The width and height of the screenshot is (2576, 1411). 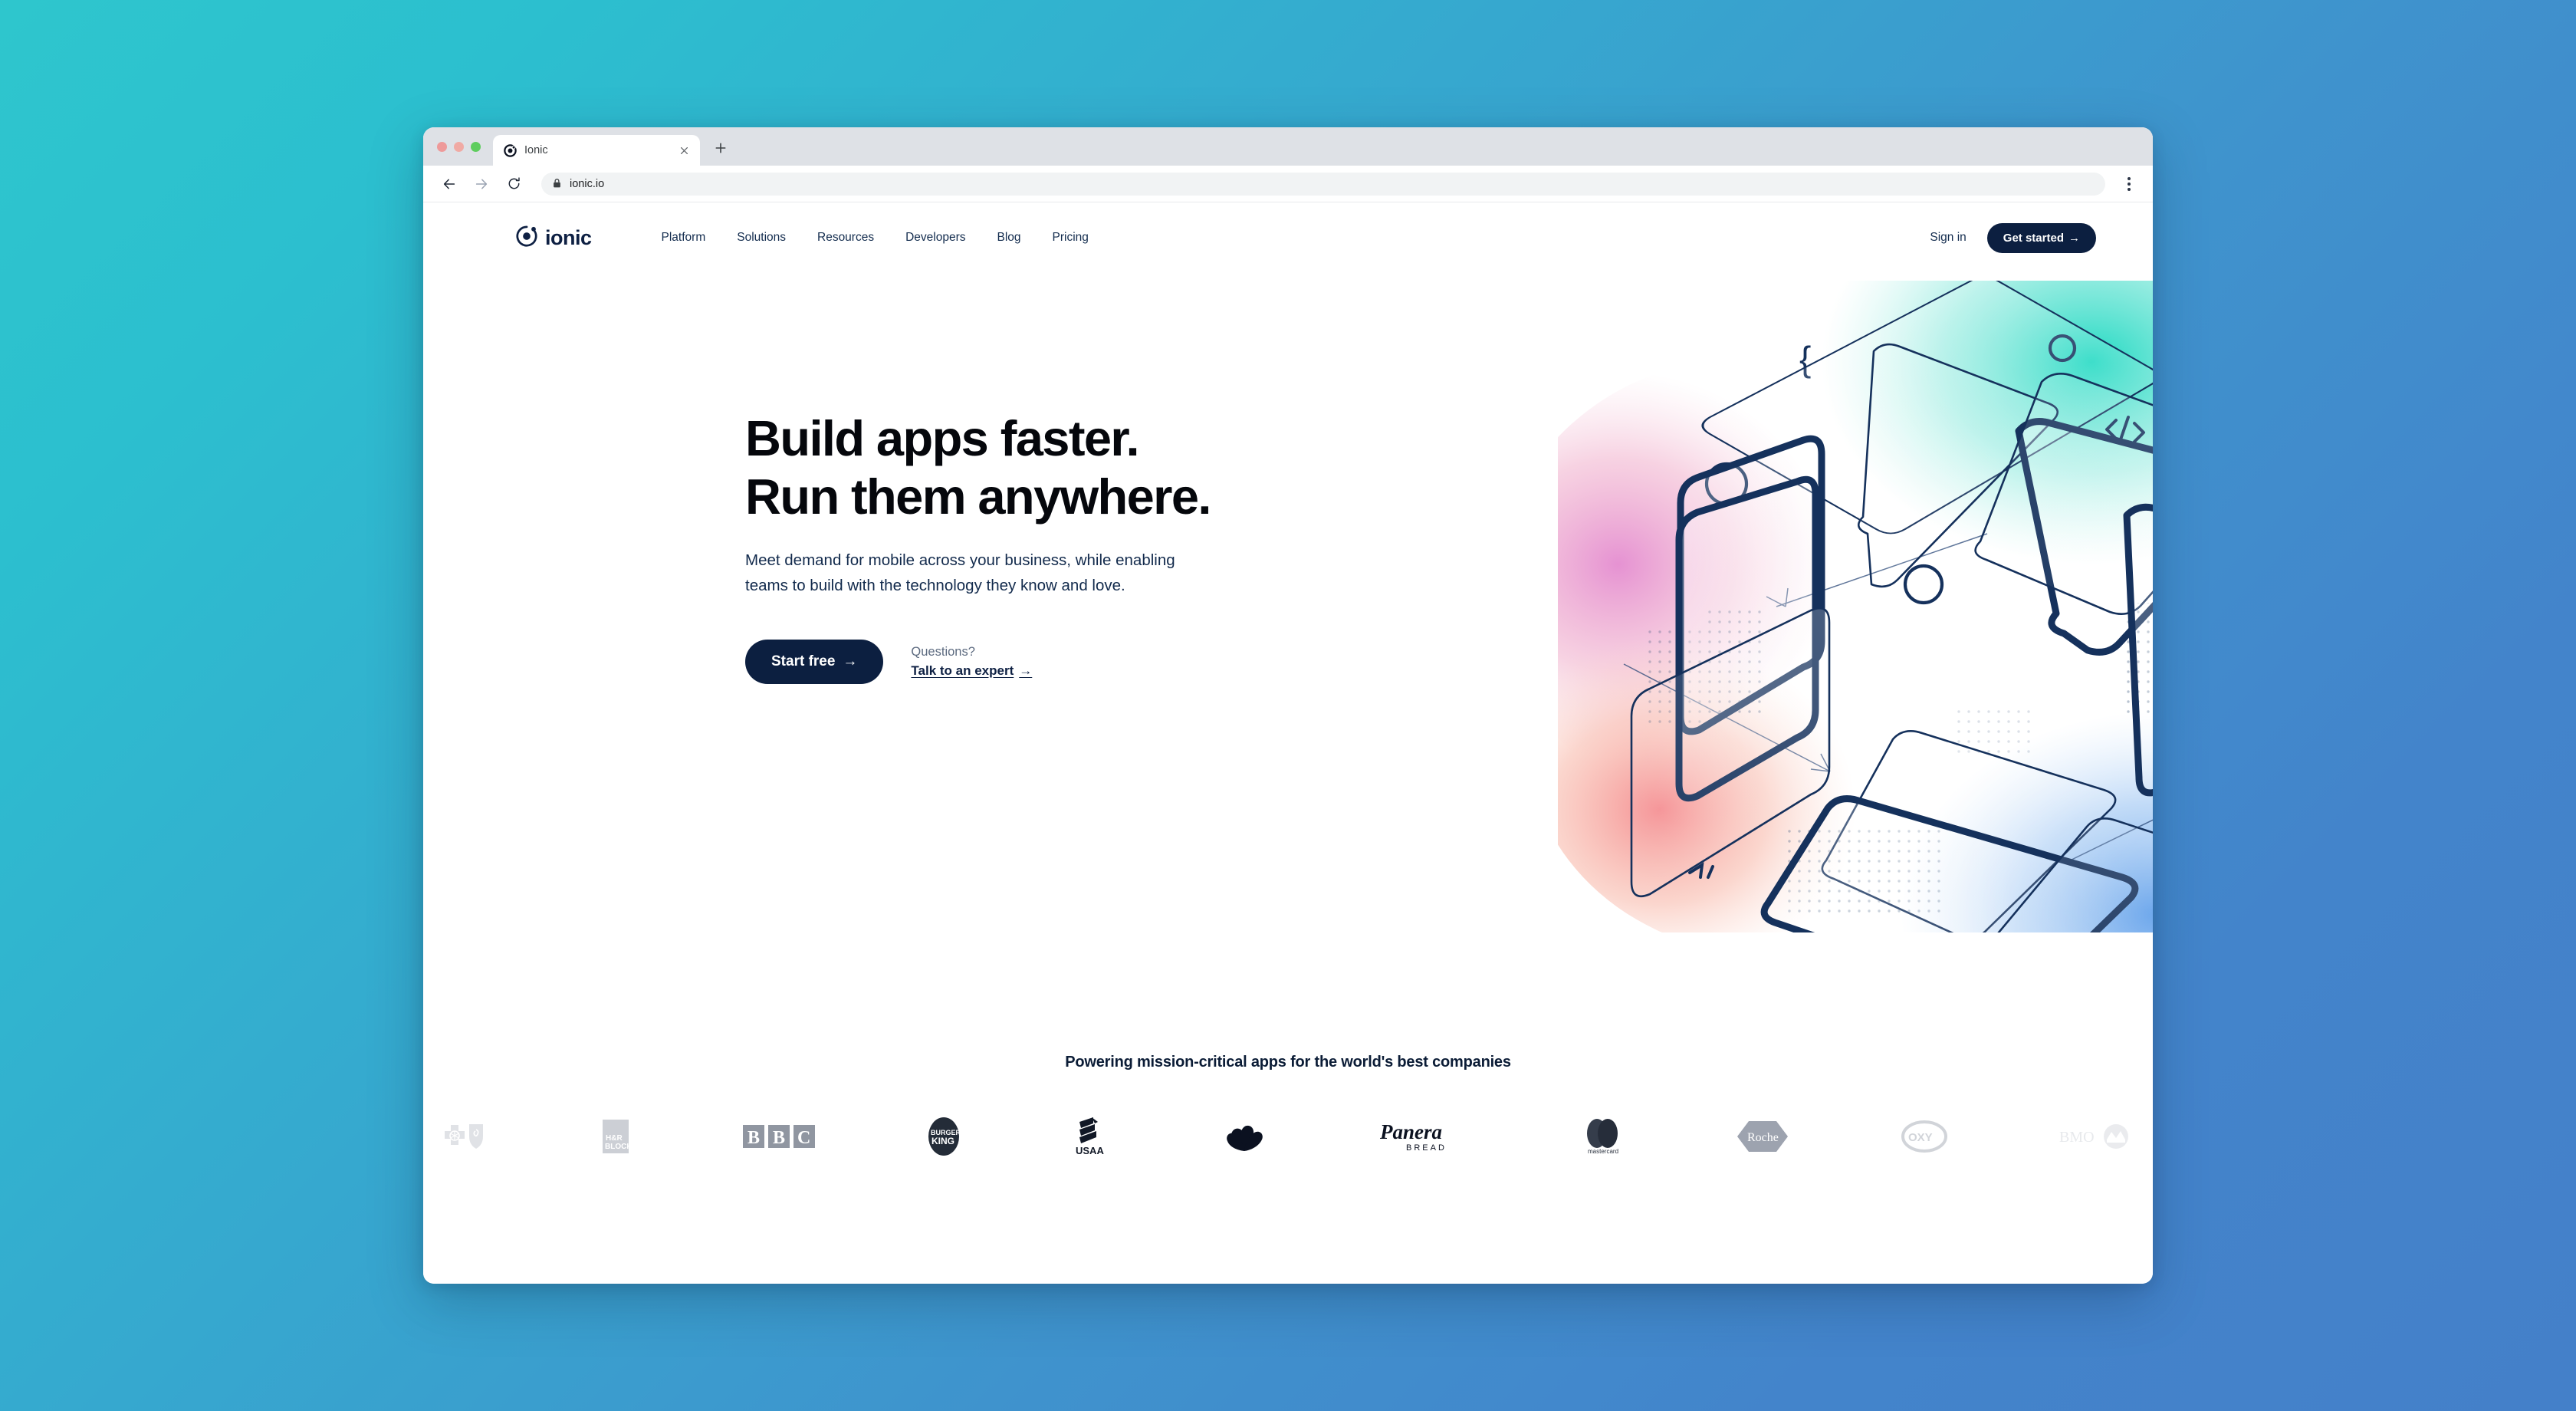 I want to click on start-free-button: Start free →, so click(x=814, y=662).